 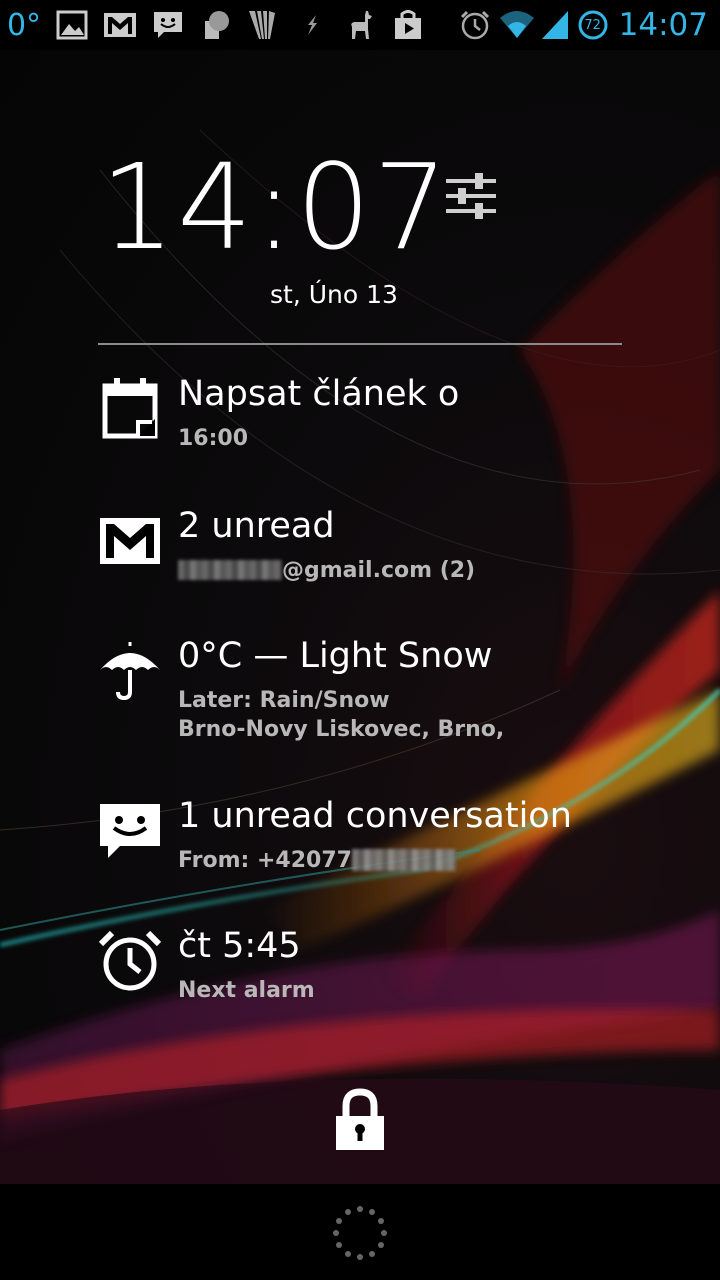 What do you see at coordinates (239, 946) in the screenshot?
I see `alarm-time: čt 5:45` at bounding box center [239, 946].